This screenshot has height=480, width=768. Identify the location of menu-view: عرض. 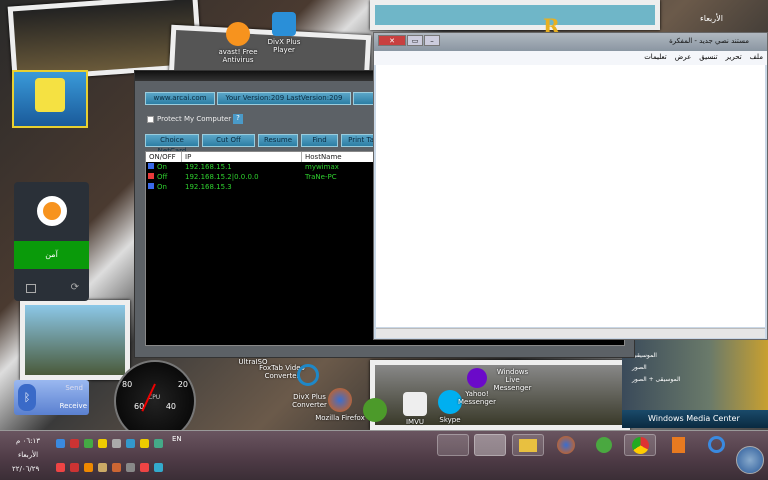
(683, 58).